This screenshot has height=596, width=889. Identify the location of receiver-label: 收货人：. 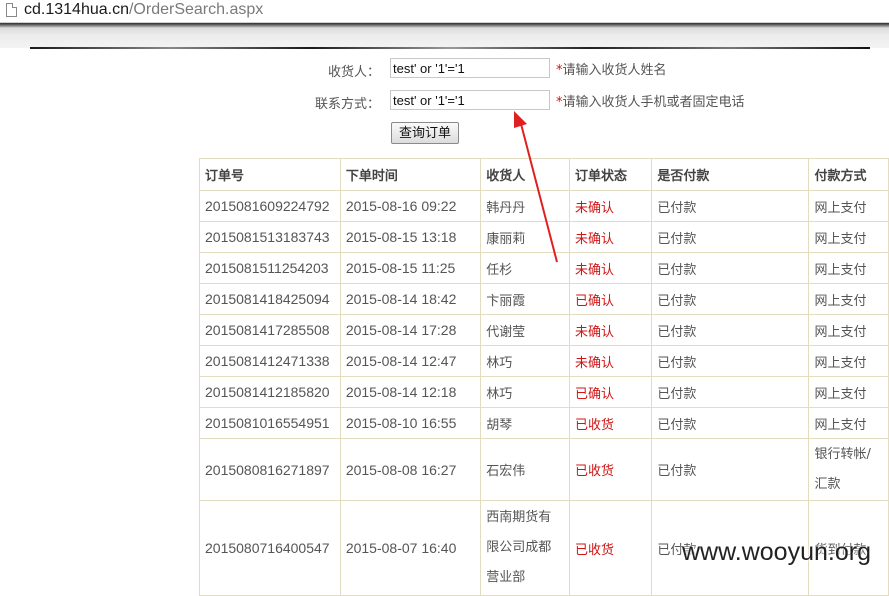
(353, 72).